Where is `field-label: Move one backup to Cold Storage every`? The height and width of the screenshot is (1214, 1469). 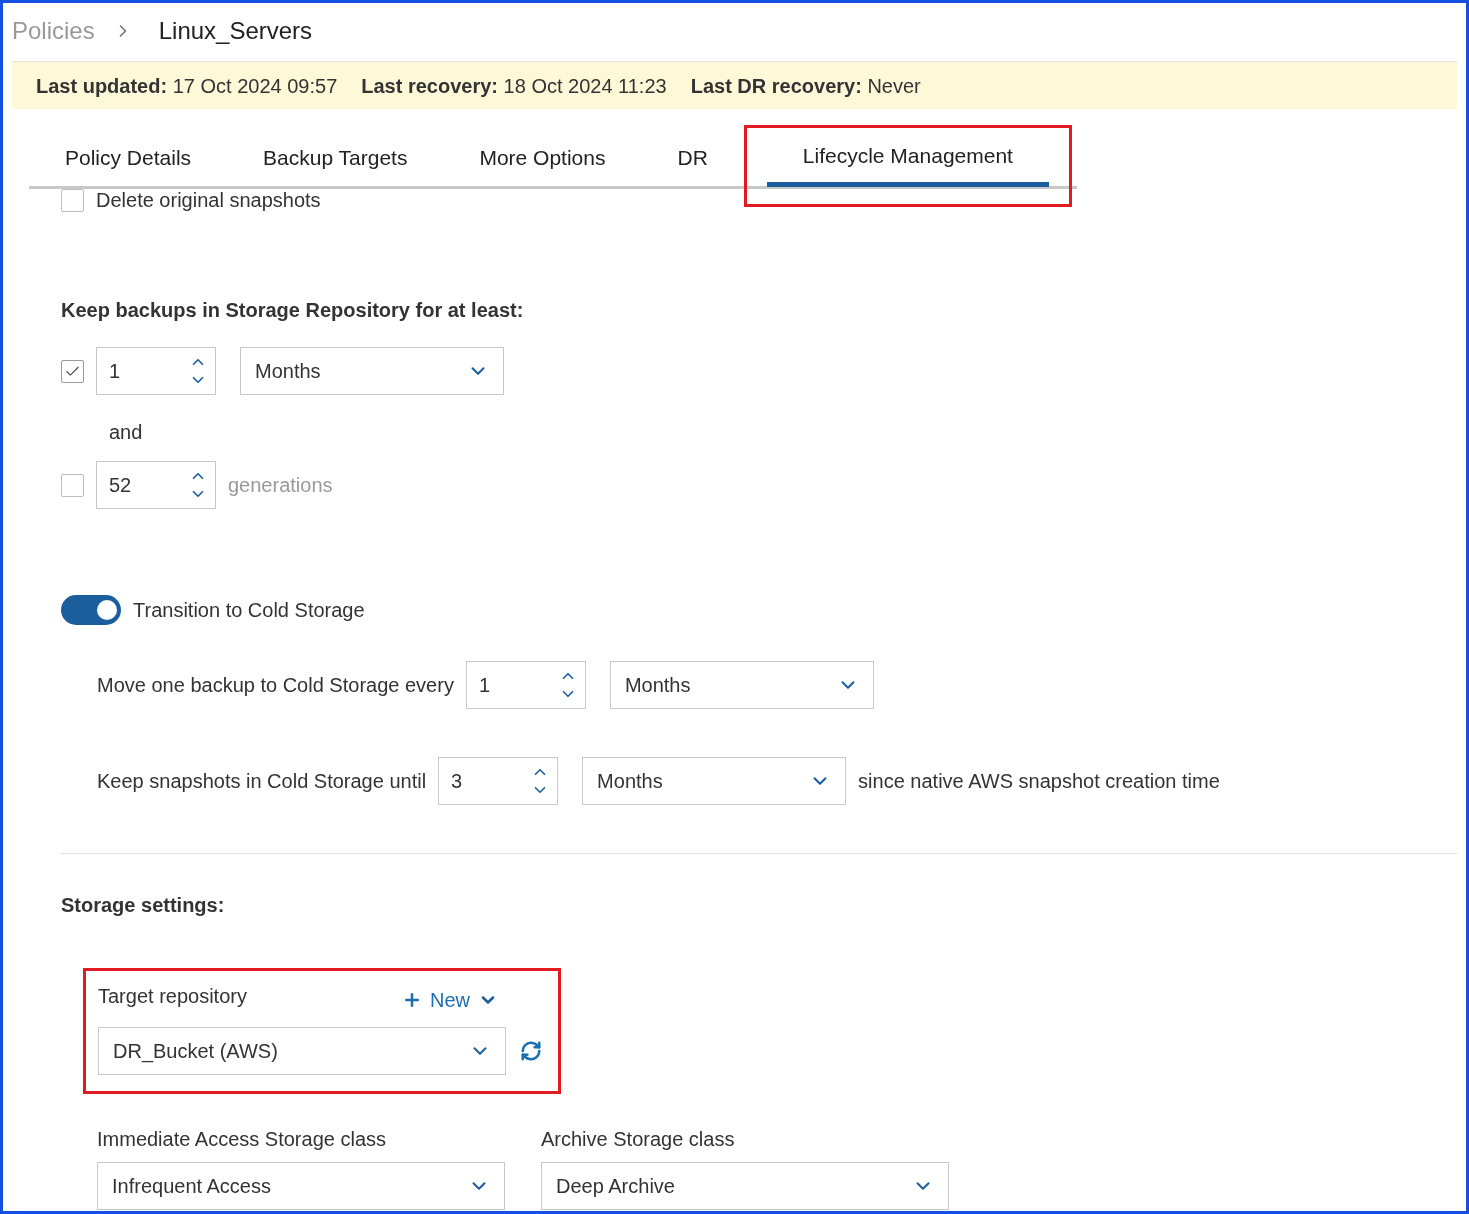 field-label: Move one backup to Cold Storage every is located at coordinates (275, 685).